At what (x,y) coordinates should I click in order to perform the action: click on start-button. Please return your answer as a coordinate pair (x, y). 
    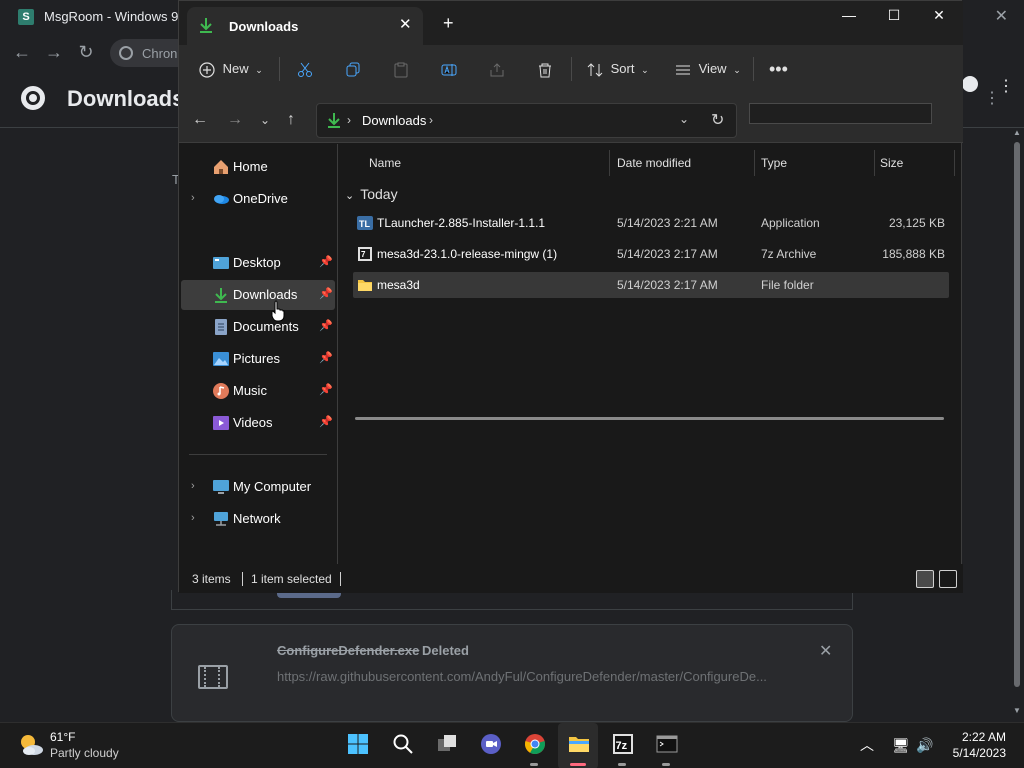
    Looking at the image, I should click on (357, 745).